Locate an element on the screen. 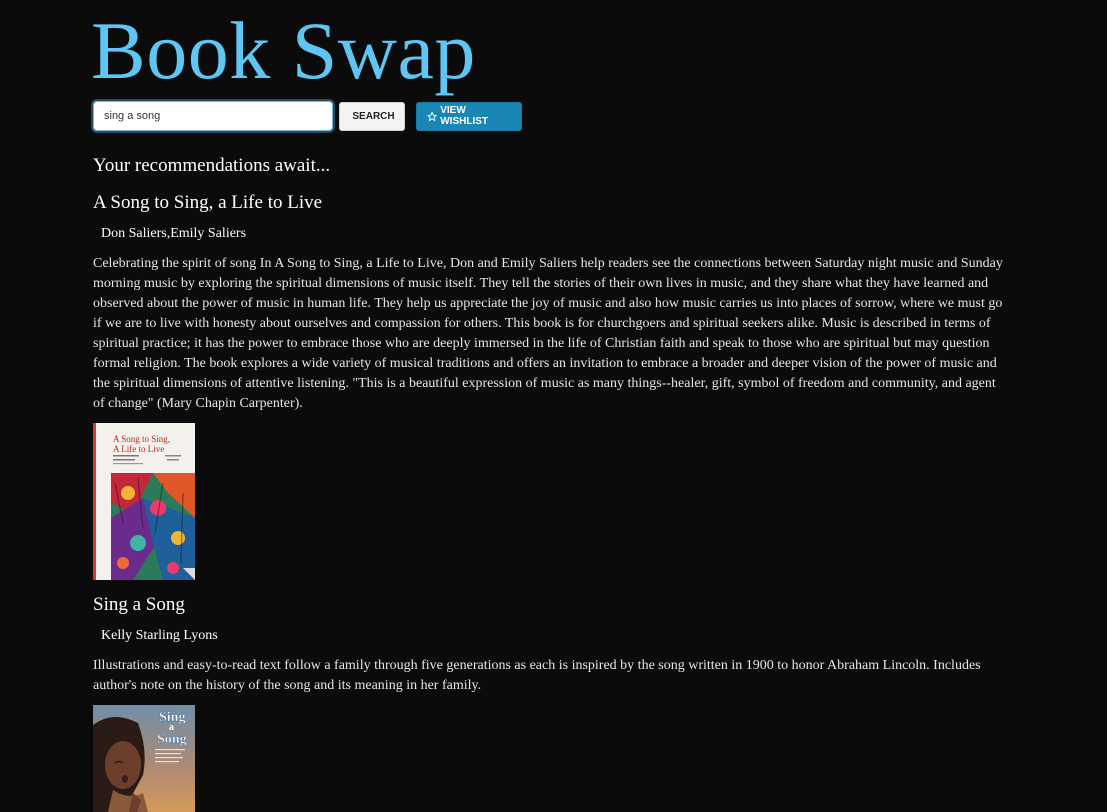 This screenshot has height=812, width=1107. book-authors: Don Saliers,Emily Saliers is located at coordinates (174, 233).